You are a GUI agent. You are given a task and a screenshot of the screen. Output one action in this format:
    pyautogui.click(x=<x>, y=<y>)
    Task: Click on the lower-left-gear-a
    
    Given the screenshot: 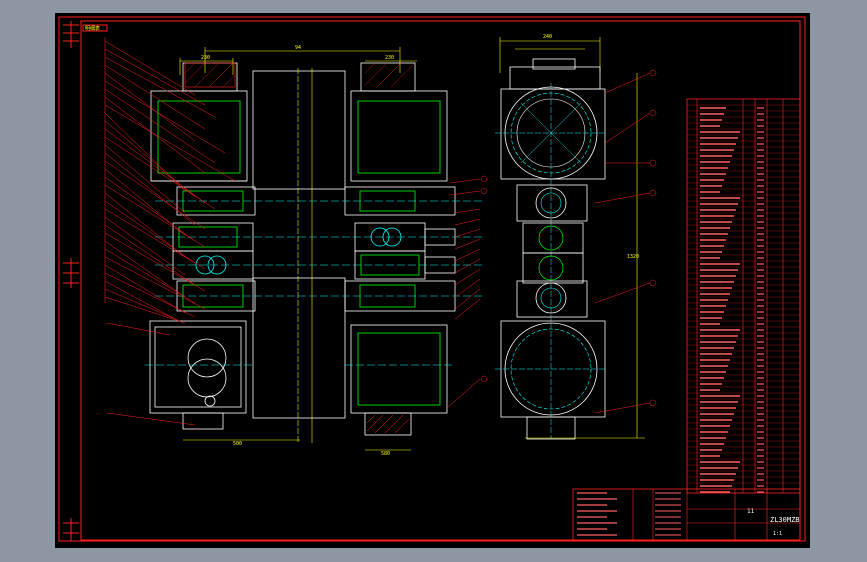 What is the action you would take?
    pyautogui.click(x=207, y=358)
    